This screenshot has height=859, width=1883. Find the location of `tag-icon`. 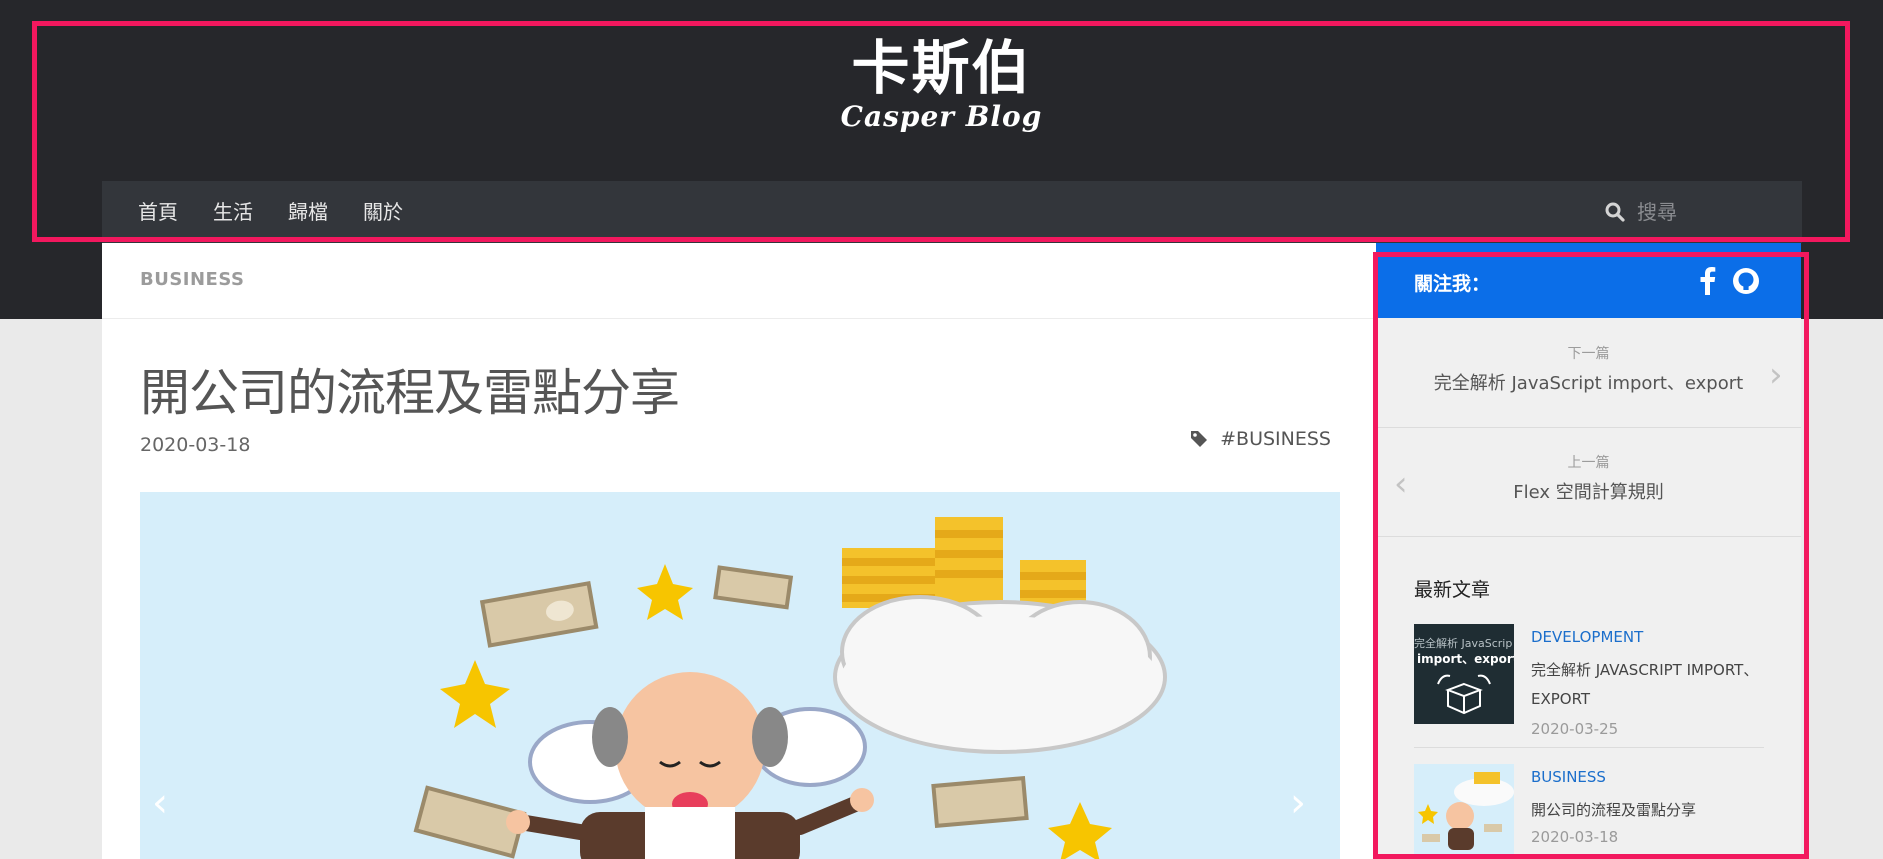

tag-icon is located at coordinates (1199, 439).